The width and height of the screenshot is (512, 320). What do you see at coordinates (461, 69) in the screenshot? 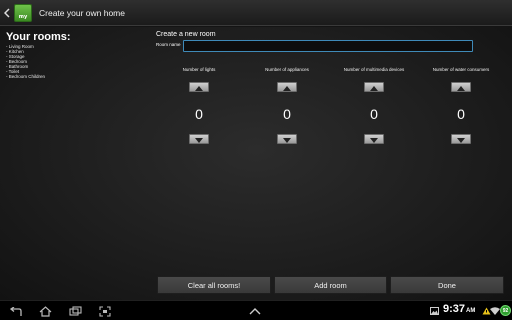
I see `counter-label: Number of water consumers` at bounding box center [461, 69].